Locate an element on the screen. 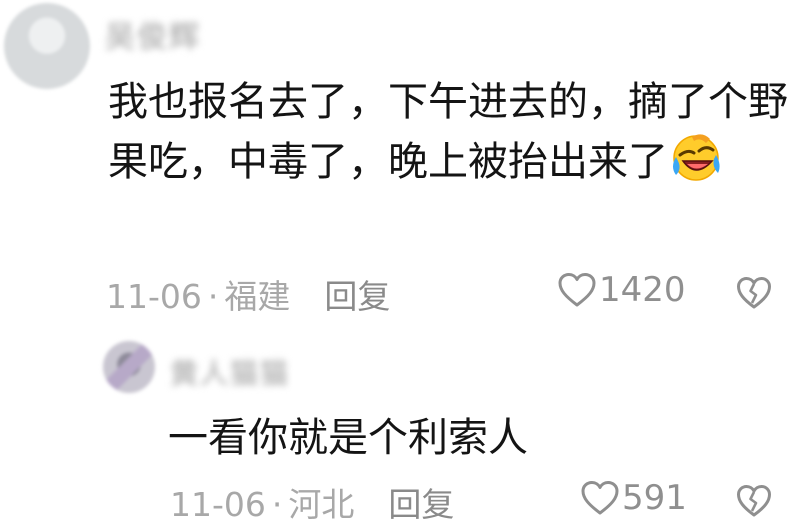  rofl-crying-emoji-icon is located at coordinates (696, 157).